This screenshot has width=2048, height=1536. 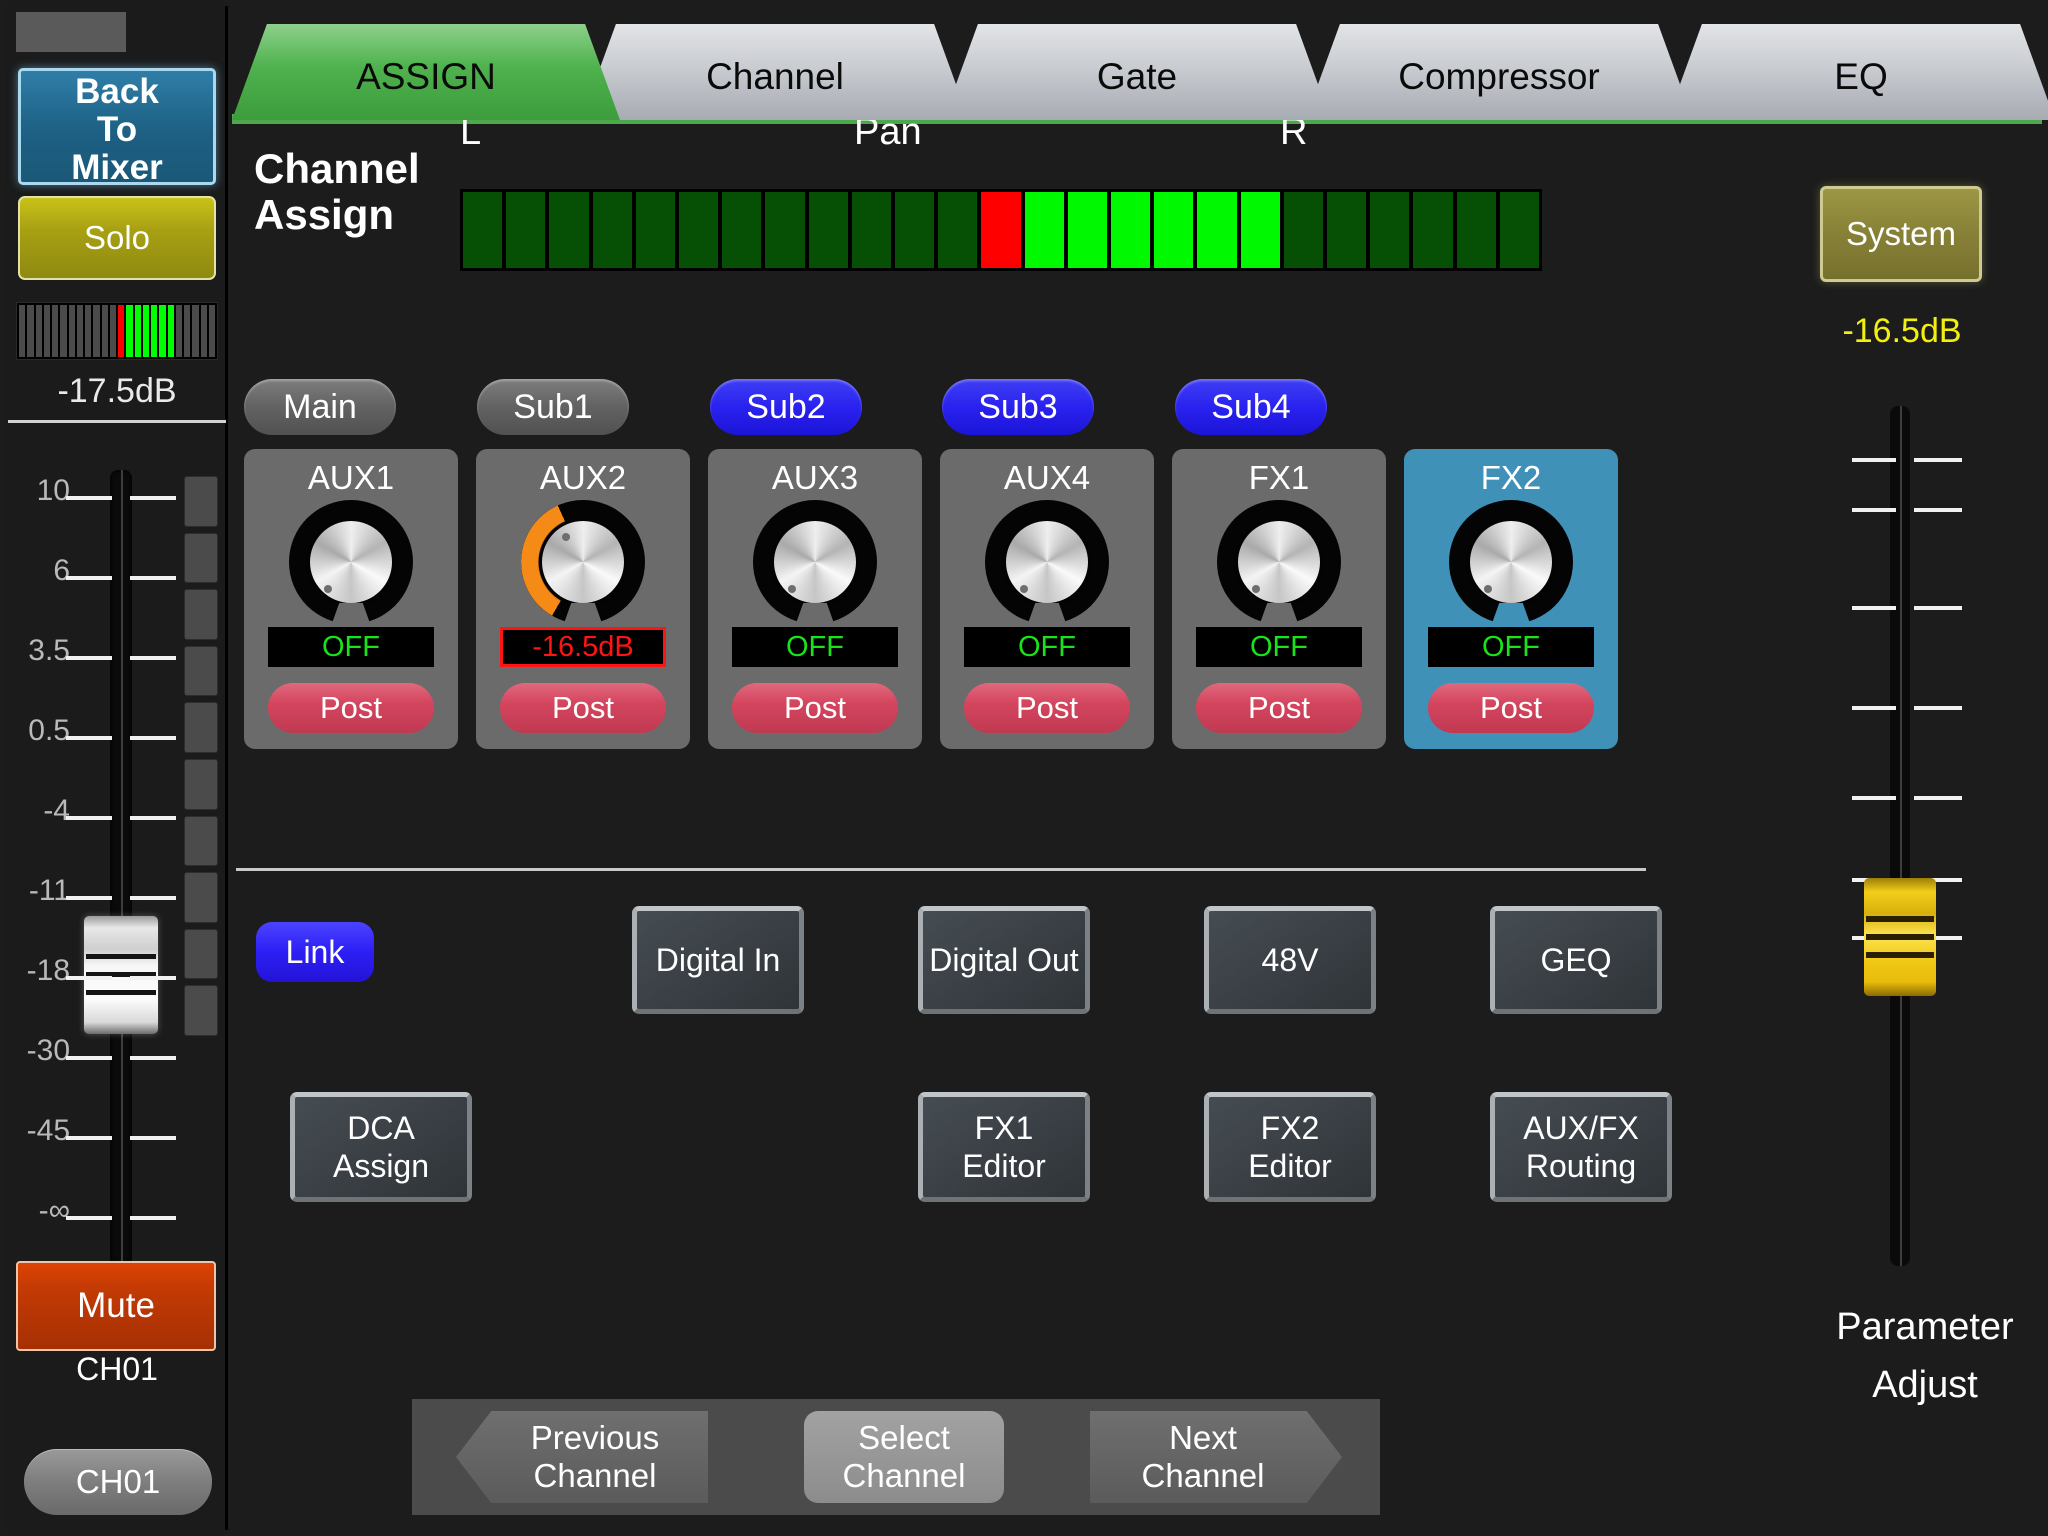 I want to click on select-channel-button: Select Channel, so click(x=904, y=1457).